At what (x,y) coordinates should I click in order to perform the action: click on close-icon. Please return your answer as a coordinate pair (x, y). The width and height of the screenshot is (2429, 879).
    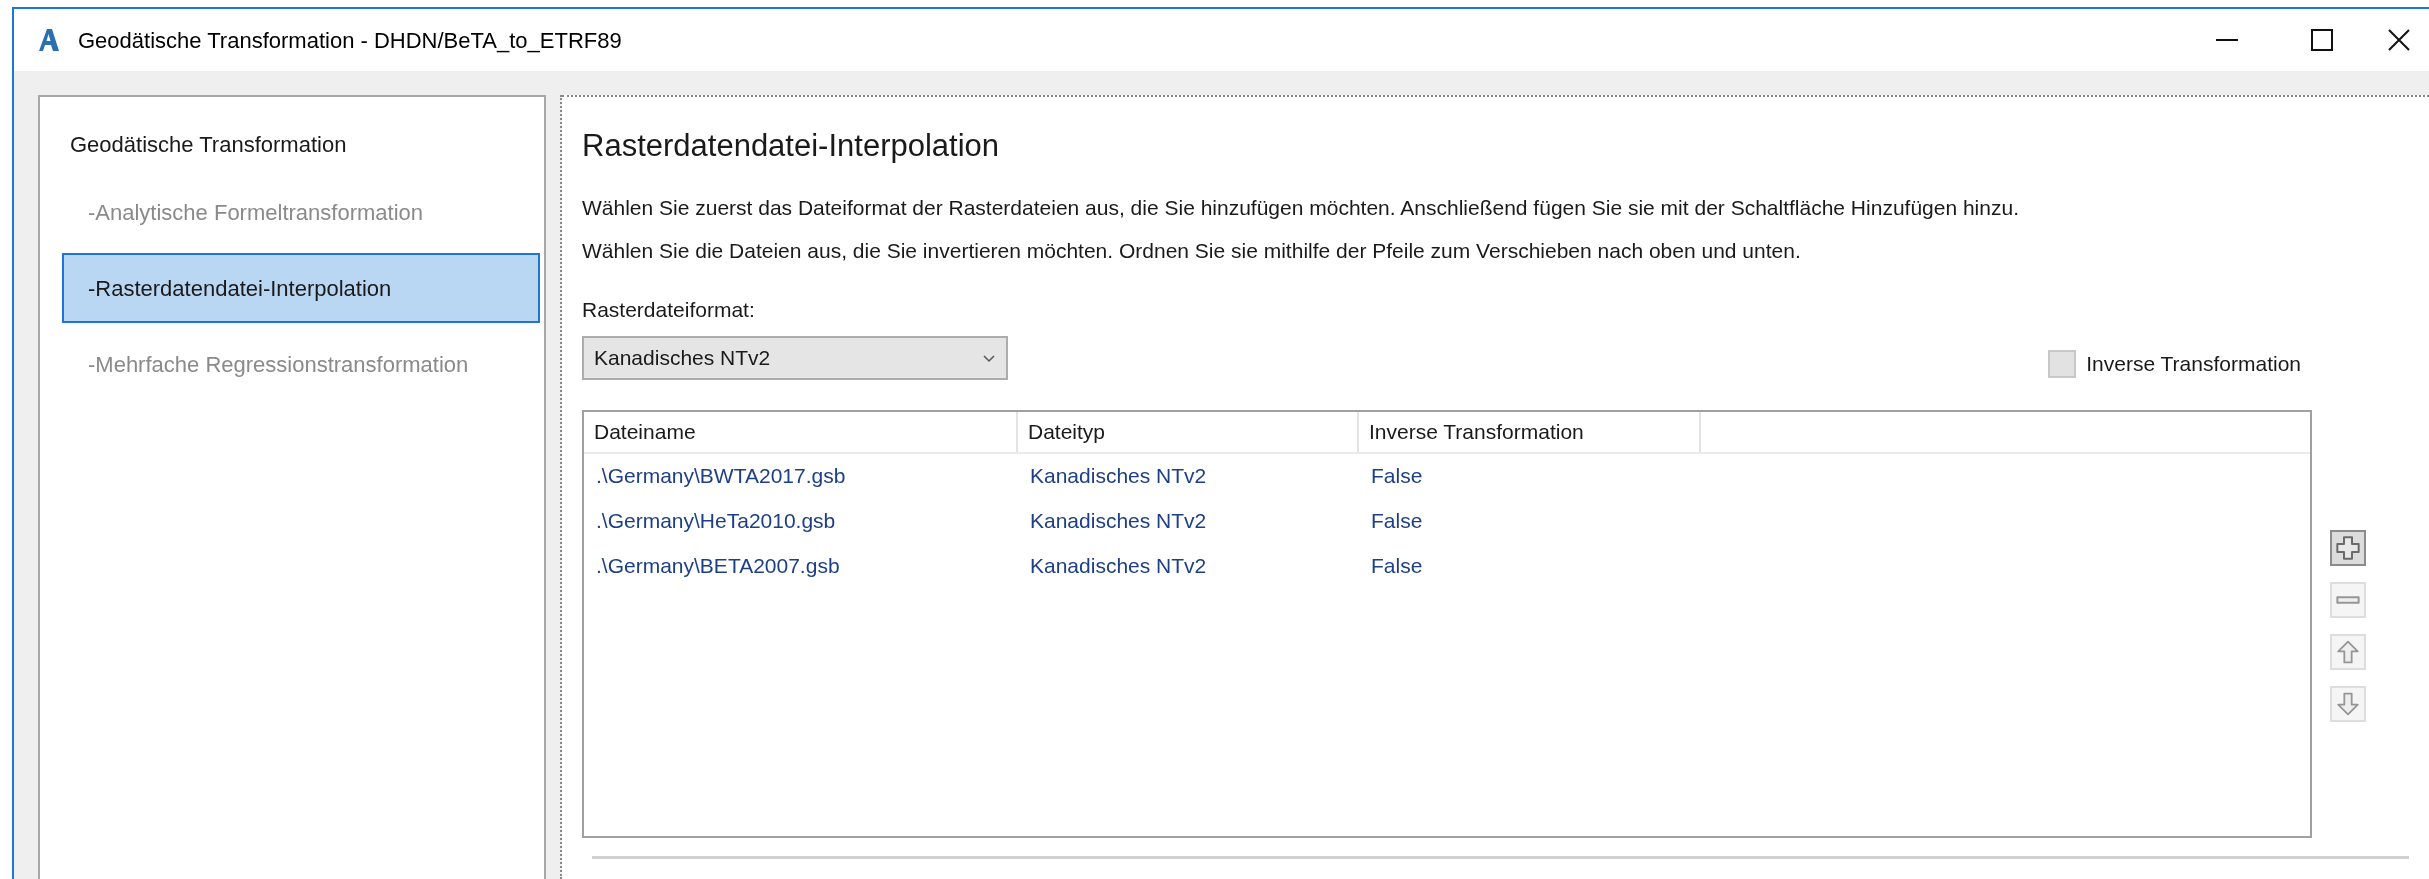
    Looking at the image, I should click on (2399, 40).